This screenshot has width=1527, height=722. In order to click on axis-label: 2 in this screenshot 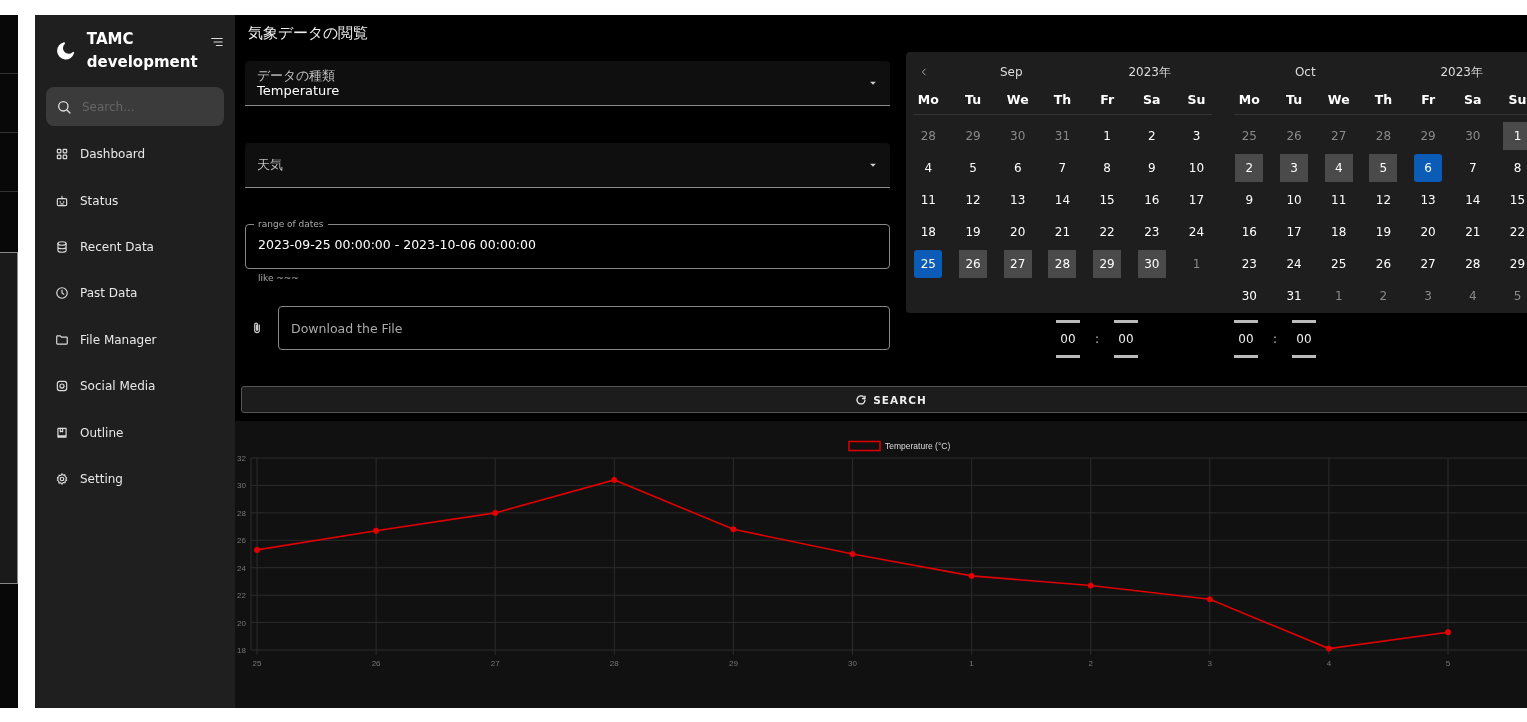, I will do `click(1090, 663)`.